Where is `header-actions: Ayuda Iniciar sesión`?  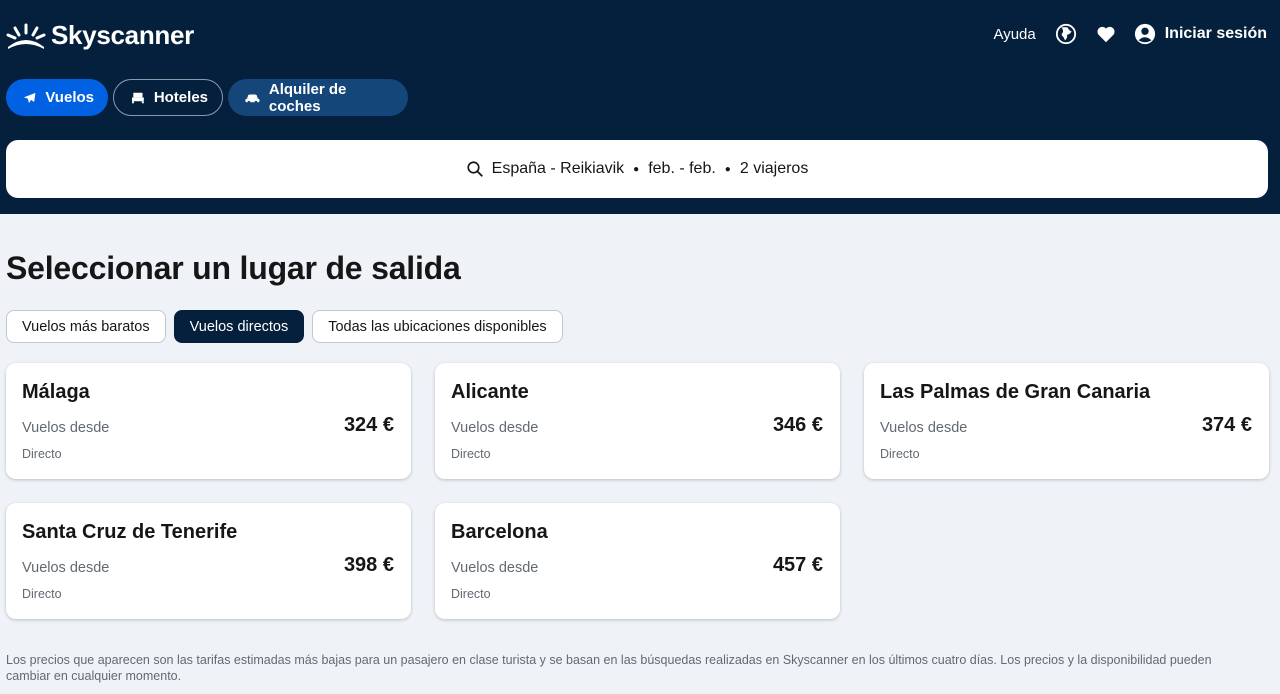 header-actions: Ayuda Iniciar sesión is located at coordinates (1130, 34).